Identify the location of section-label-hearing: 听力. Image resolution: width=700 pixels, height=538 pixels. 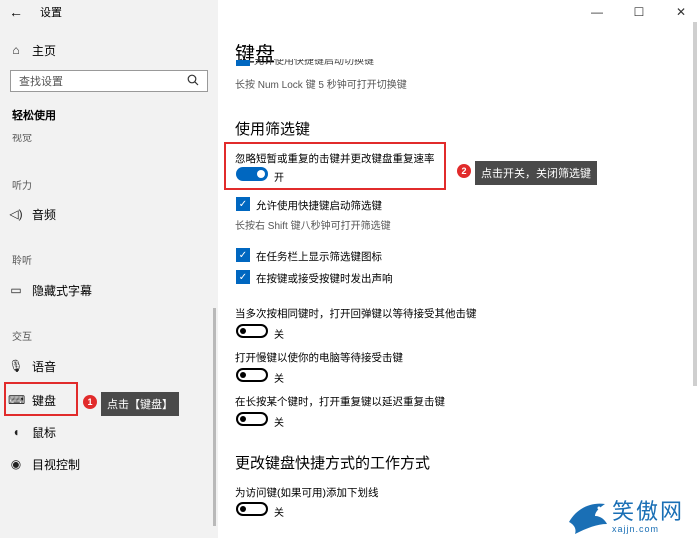
(22, 186).